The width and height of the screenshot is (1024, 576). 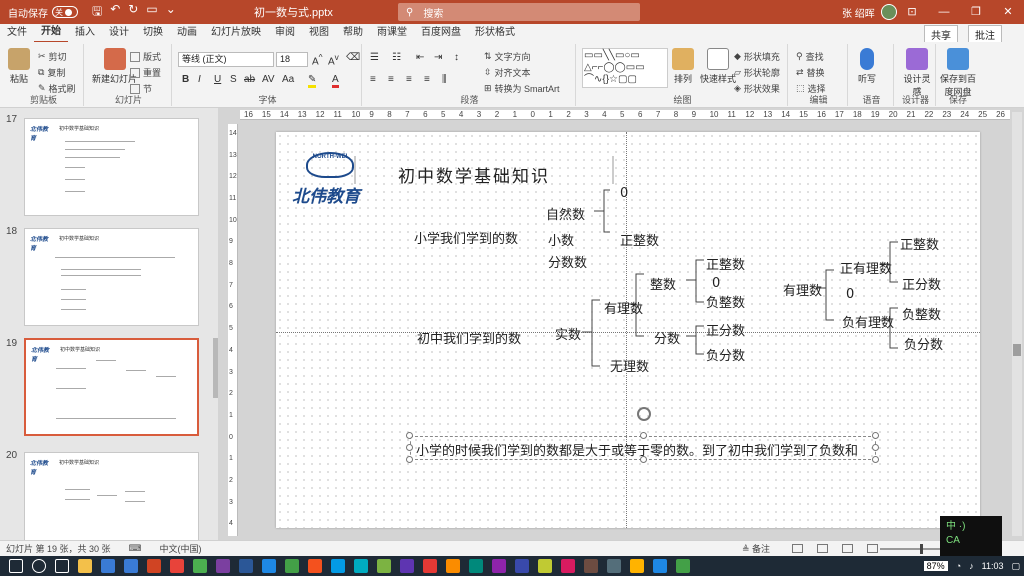 What do you see at coordinates (921, 549) in the screenshot?
I see `zoom-slider-knob` at bounding box center [921, 549].